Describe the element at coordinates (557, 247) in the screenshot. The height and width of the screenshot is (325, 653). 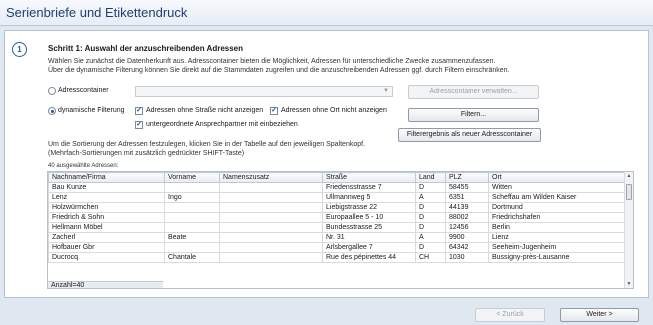
I see `cell-city: Seeheim-Jugenheim` at that location.